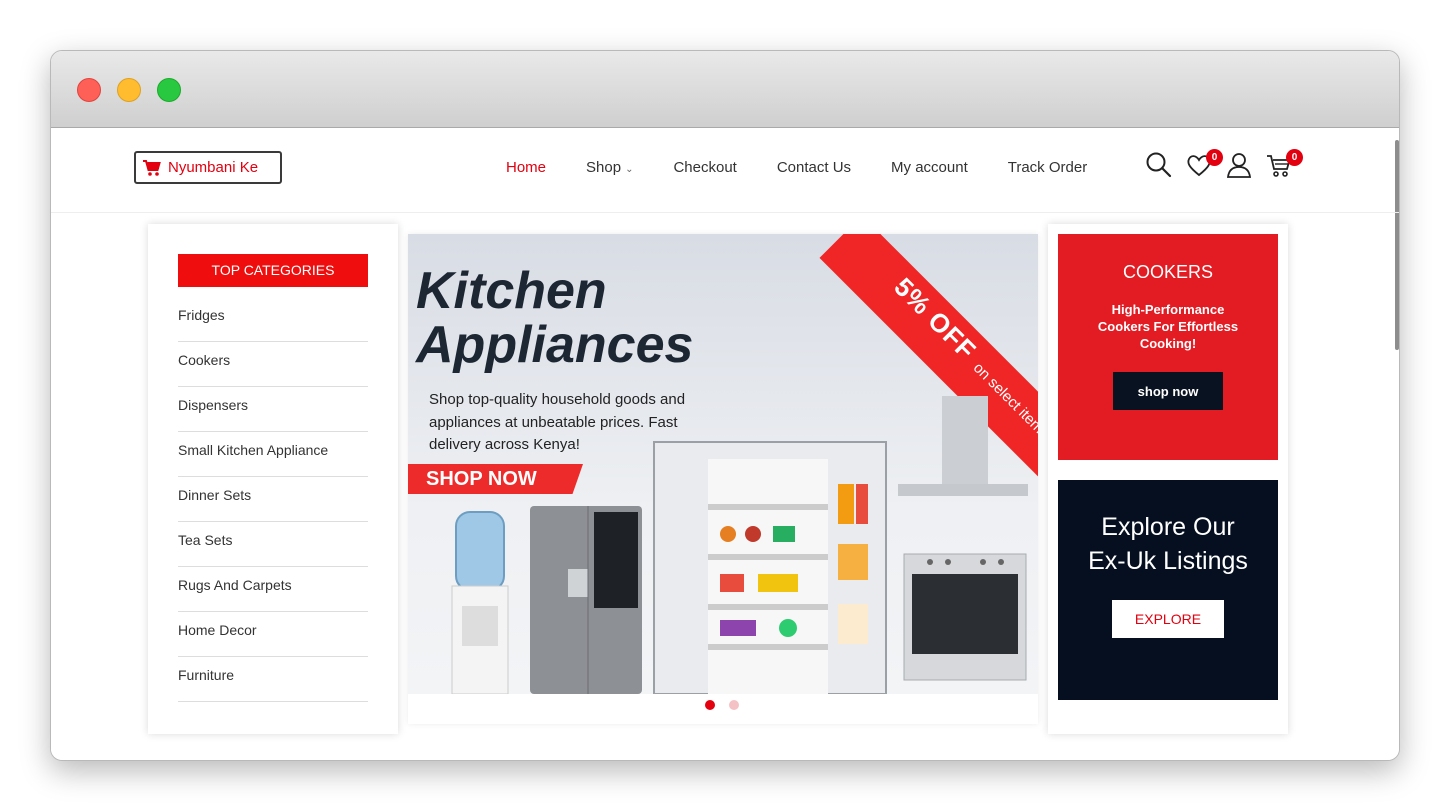 The image size is (1450, 811). Describe the element at coordinates (273, 679) in the screenshot. I see `category-item-furniture: Furniture` at that location.